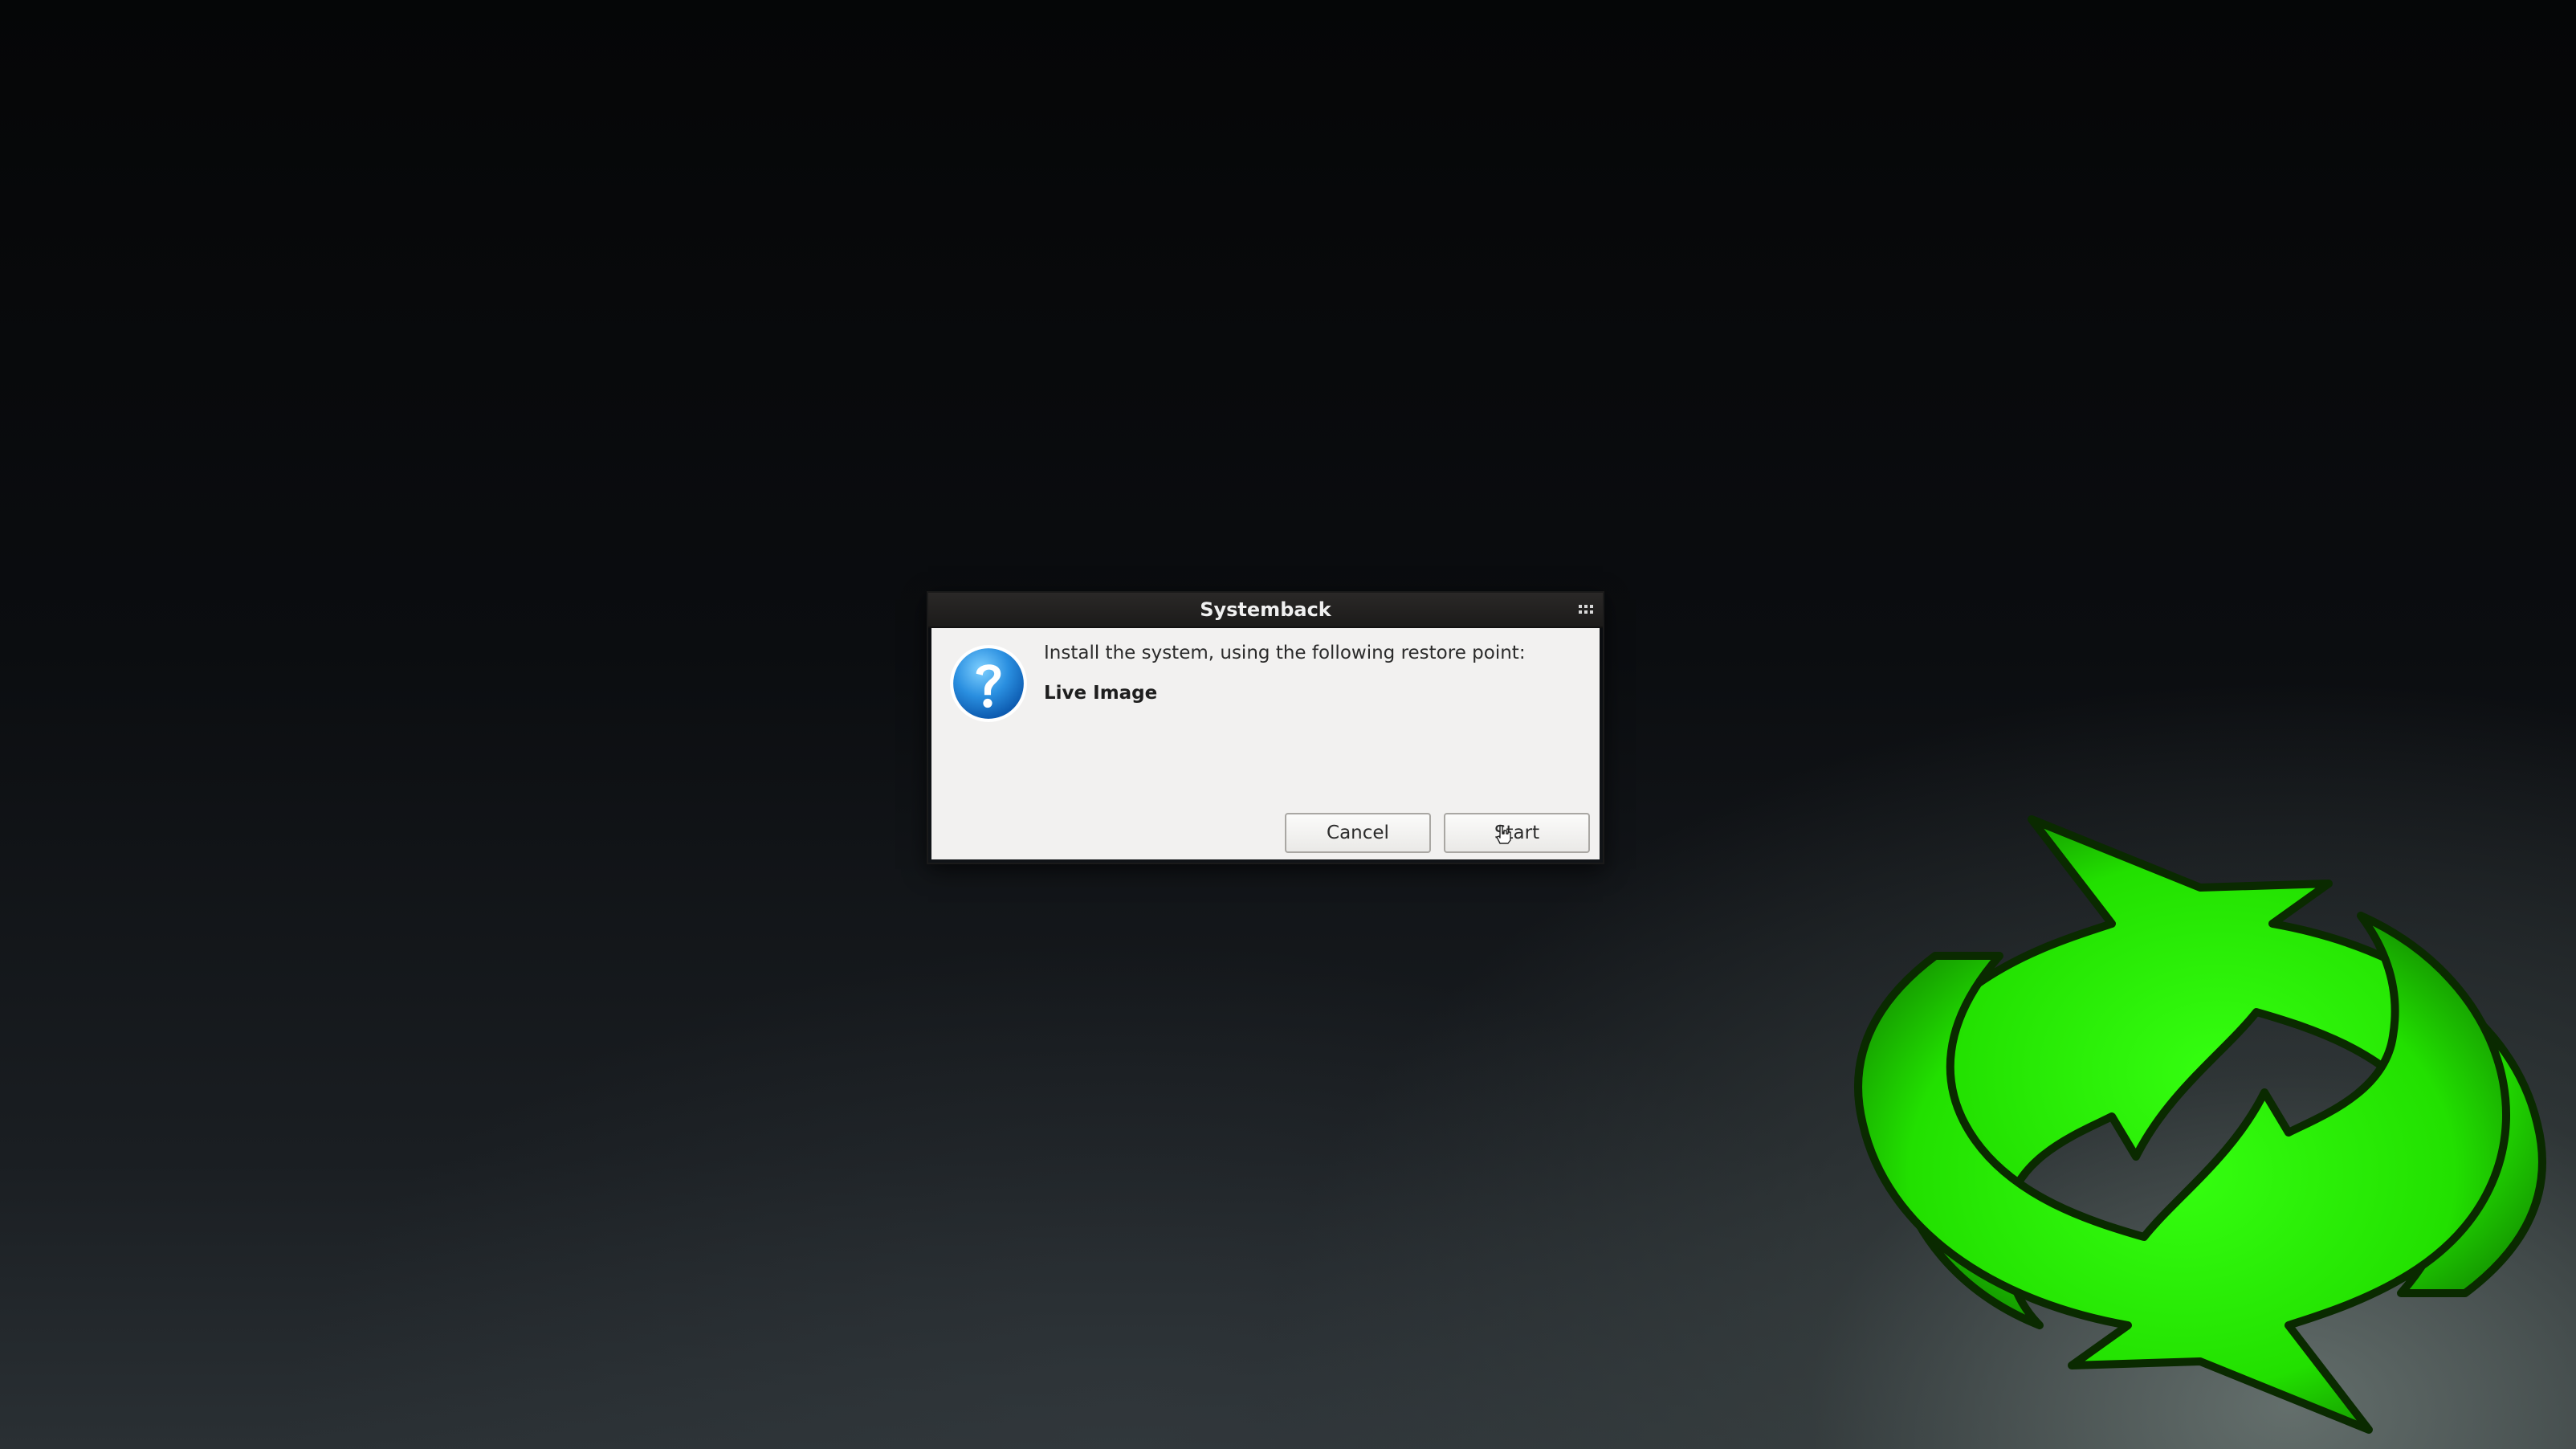 Image resolution: width=2576 pixels, height=1449 pixels. What do you see at coordinates (988, 684) in the screenshot?
I see `question-icon` at bounding box center [988, 684].